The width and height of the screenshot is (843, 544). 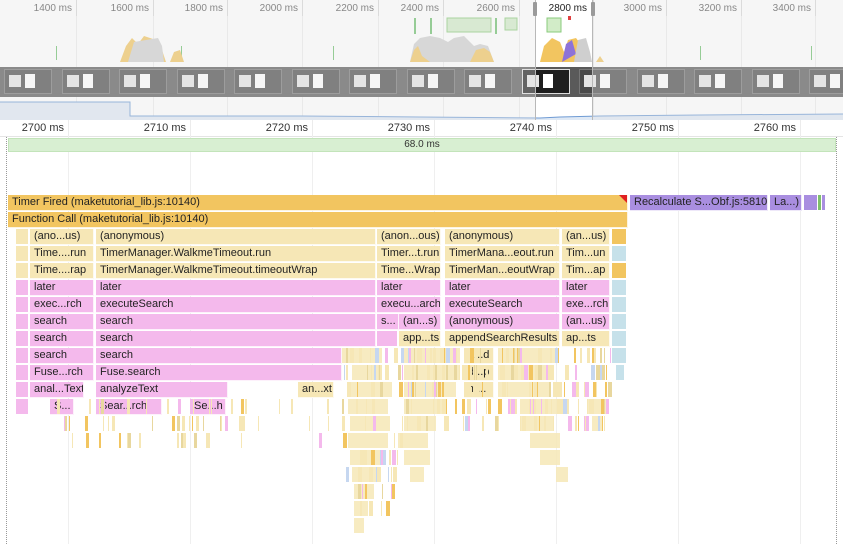 What do you see at coordinates (318, 203) in the screenshot?
I see `flame-block-timer-fired: Timer Fired (maketutorial_lib.js:10140)` at bounding box center [318, 203].